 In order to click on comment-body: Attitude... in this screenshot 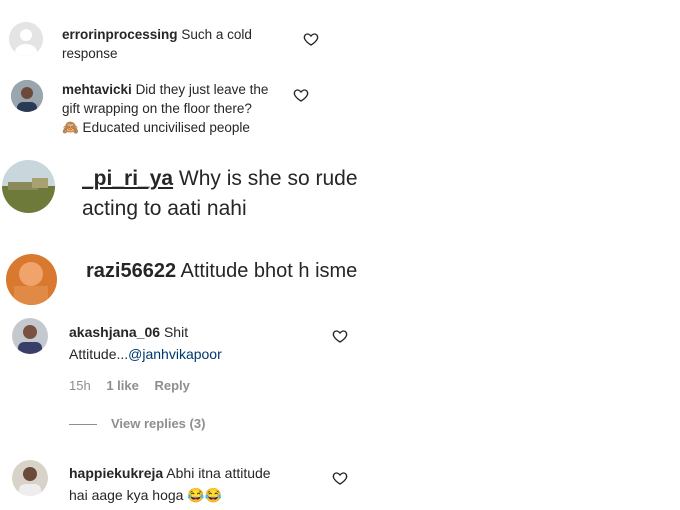, I will do `click(99, 354)`.